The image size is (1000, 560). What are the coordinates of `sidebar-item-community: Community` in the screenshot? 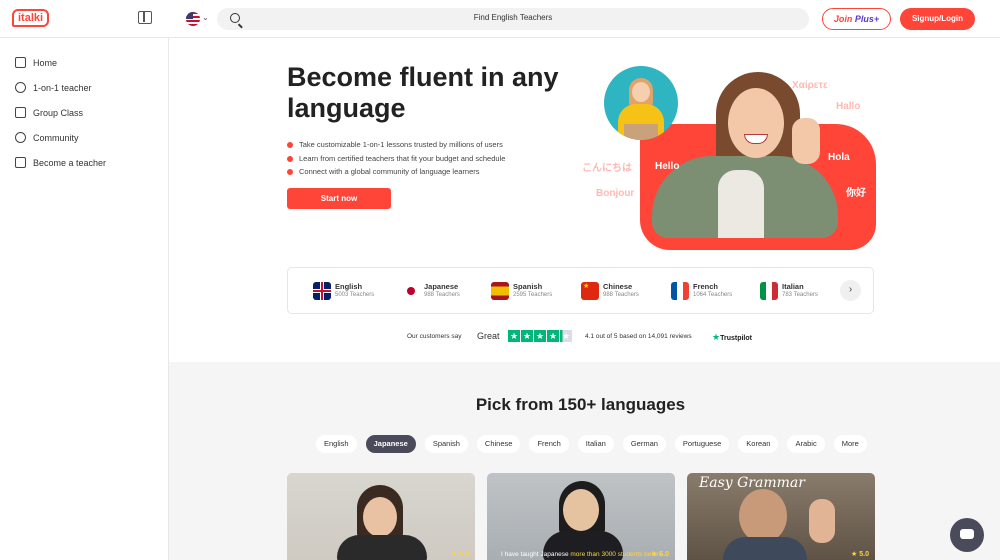 It's located at (47, 138).